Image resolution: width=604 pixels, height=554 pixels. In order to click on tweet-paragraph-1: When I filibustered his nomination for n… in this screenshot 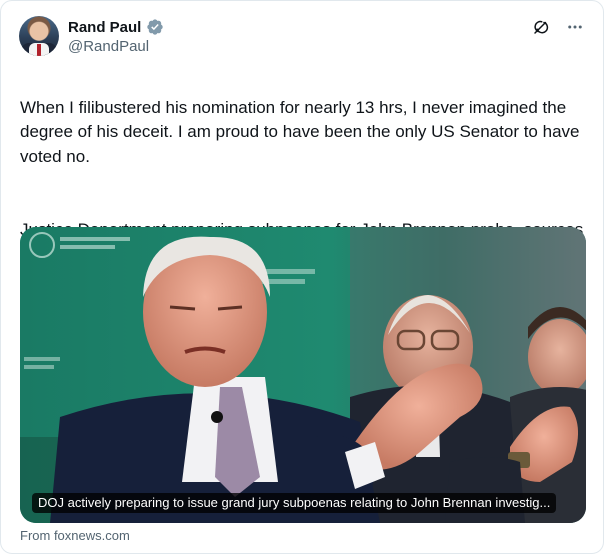, I will do `click(300, 131)`.